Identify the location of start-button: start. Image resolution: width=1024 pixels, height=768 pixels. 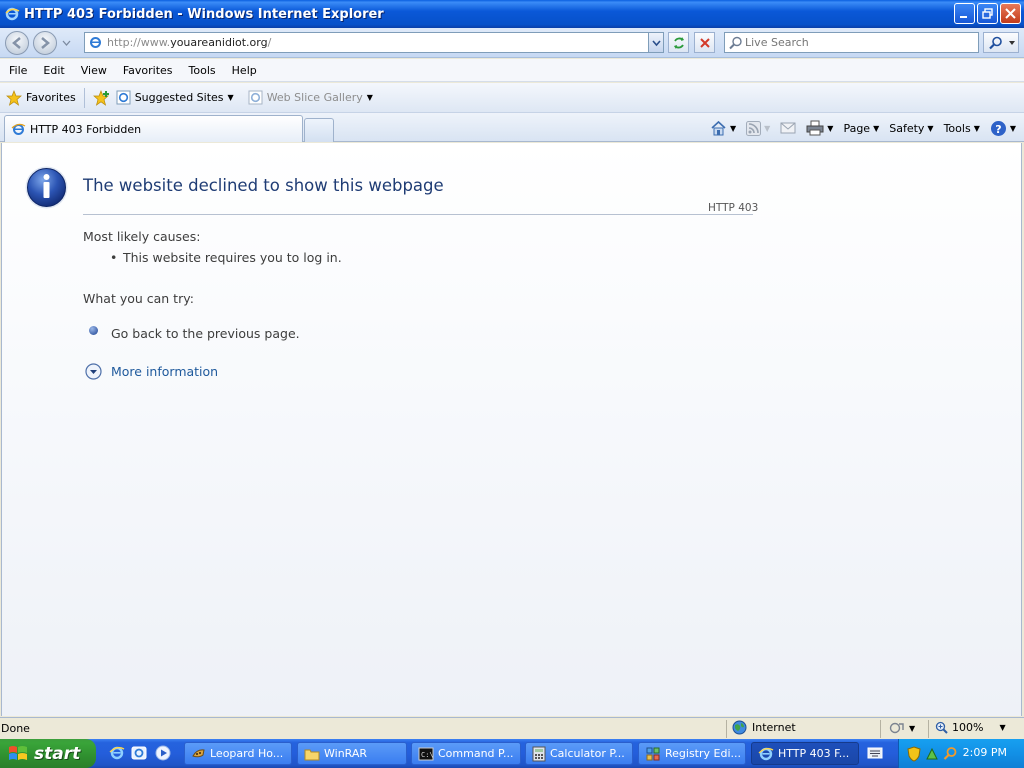
(48, 753).